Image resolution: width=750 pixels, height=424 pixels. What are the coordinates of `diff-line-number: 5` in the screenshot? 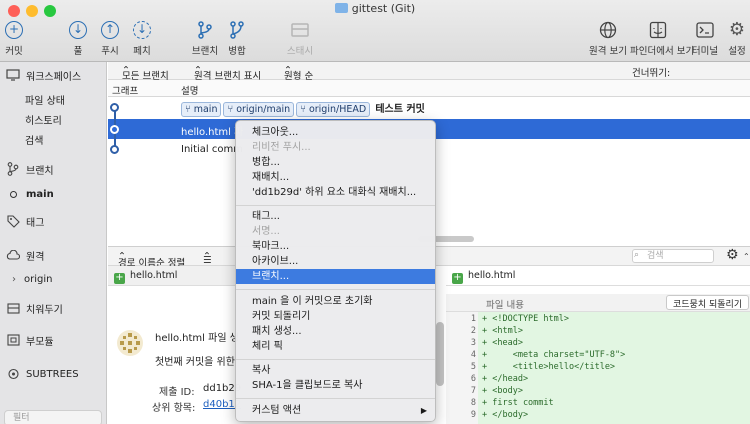 It's located at (461, 368).